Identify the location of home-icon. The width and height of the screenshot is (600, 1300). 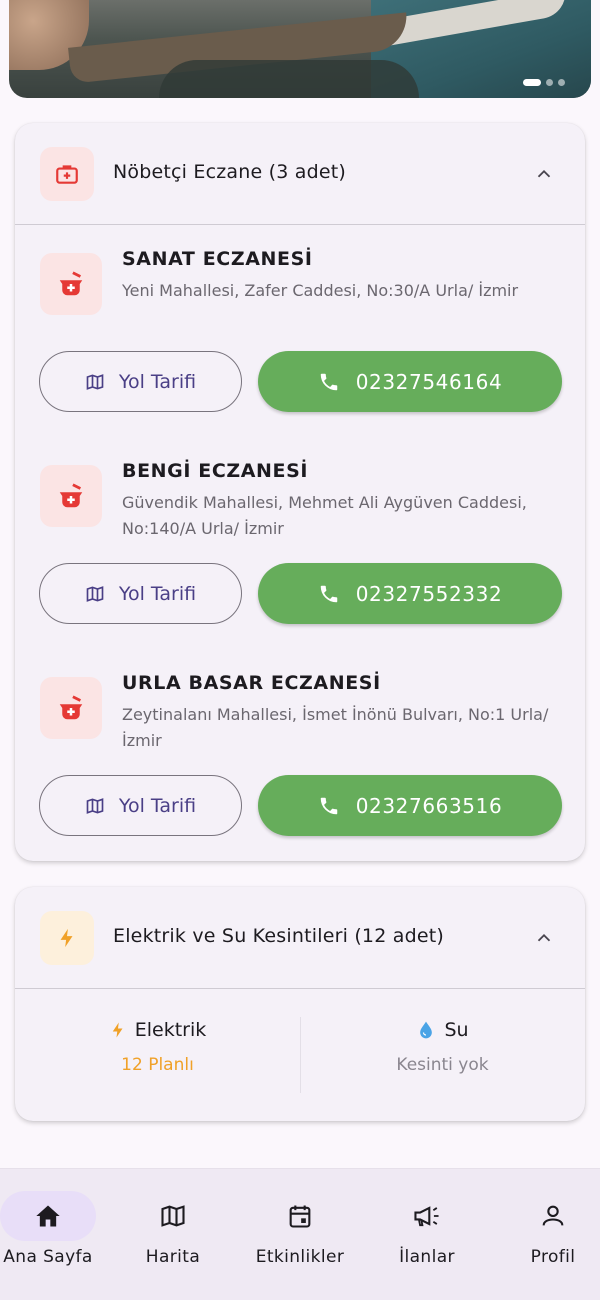
(48, 1216).